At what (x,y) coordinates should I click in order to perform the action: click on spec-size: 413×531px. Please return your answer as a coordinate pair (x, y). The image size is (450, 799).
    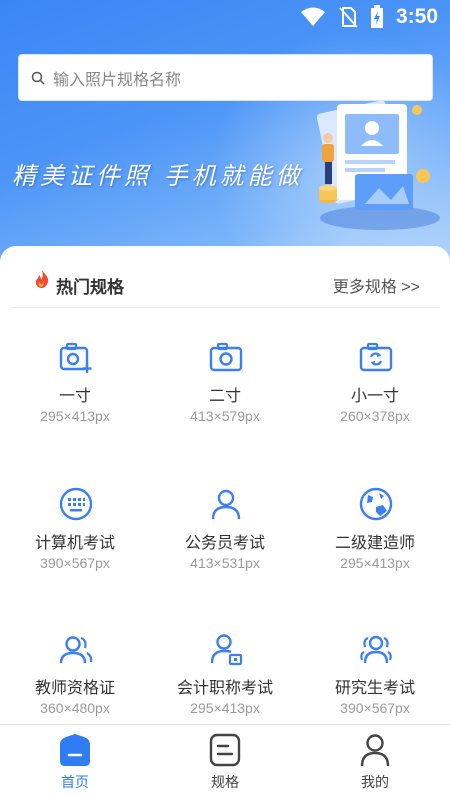
    Looking at the image, I should click on (225, 563).